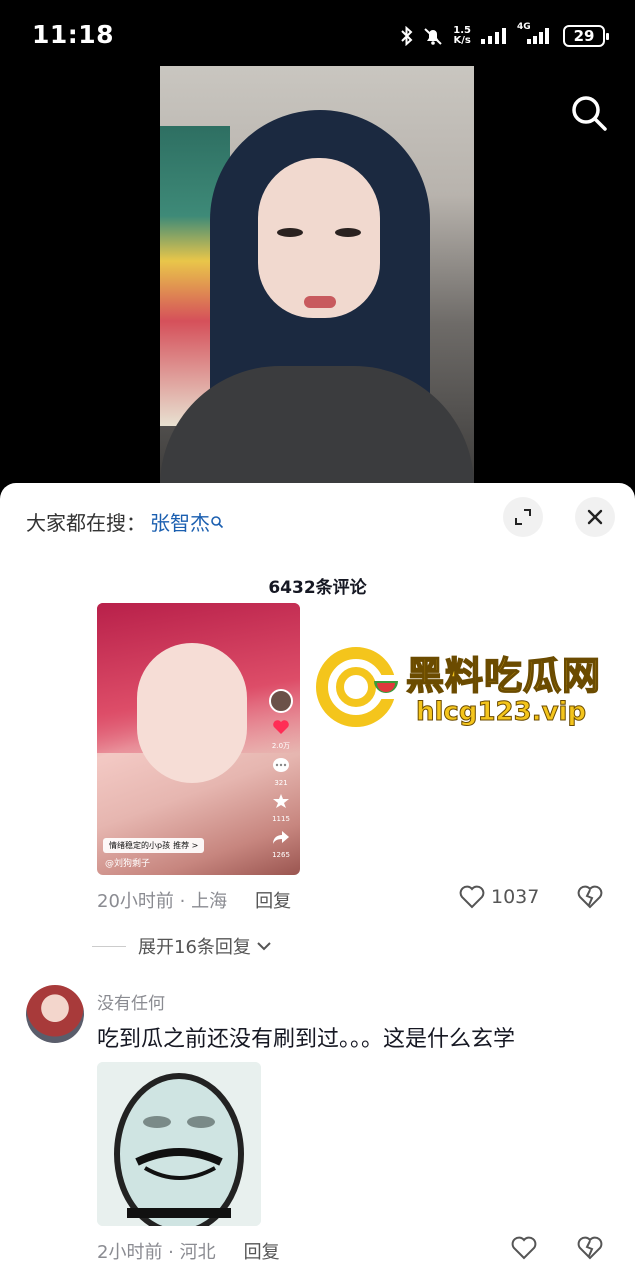 Image resolution: width=635 pixels, height=1280 pixels. I want to click on thumbnail-tag-text: 情绪稳定的小p孩, so click(140, 845).